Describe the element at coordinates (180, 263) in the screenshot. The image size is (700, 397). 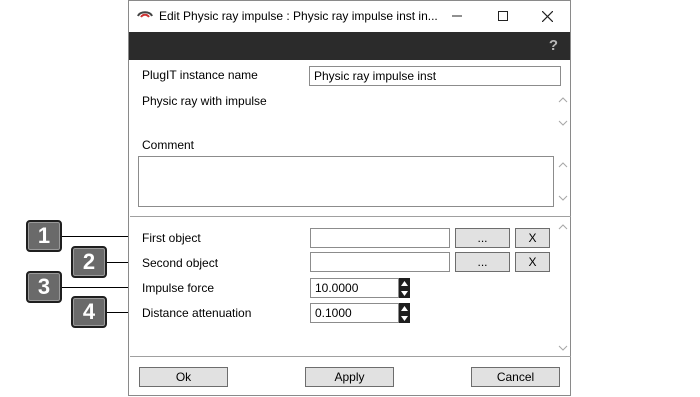
I see `second-object-label: Second object` at that location.